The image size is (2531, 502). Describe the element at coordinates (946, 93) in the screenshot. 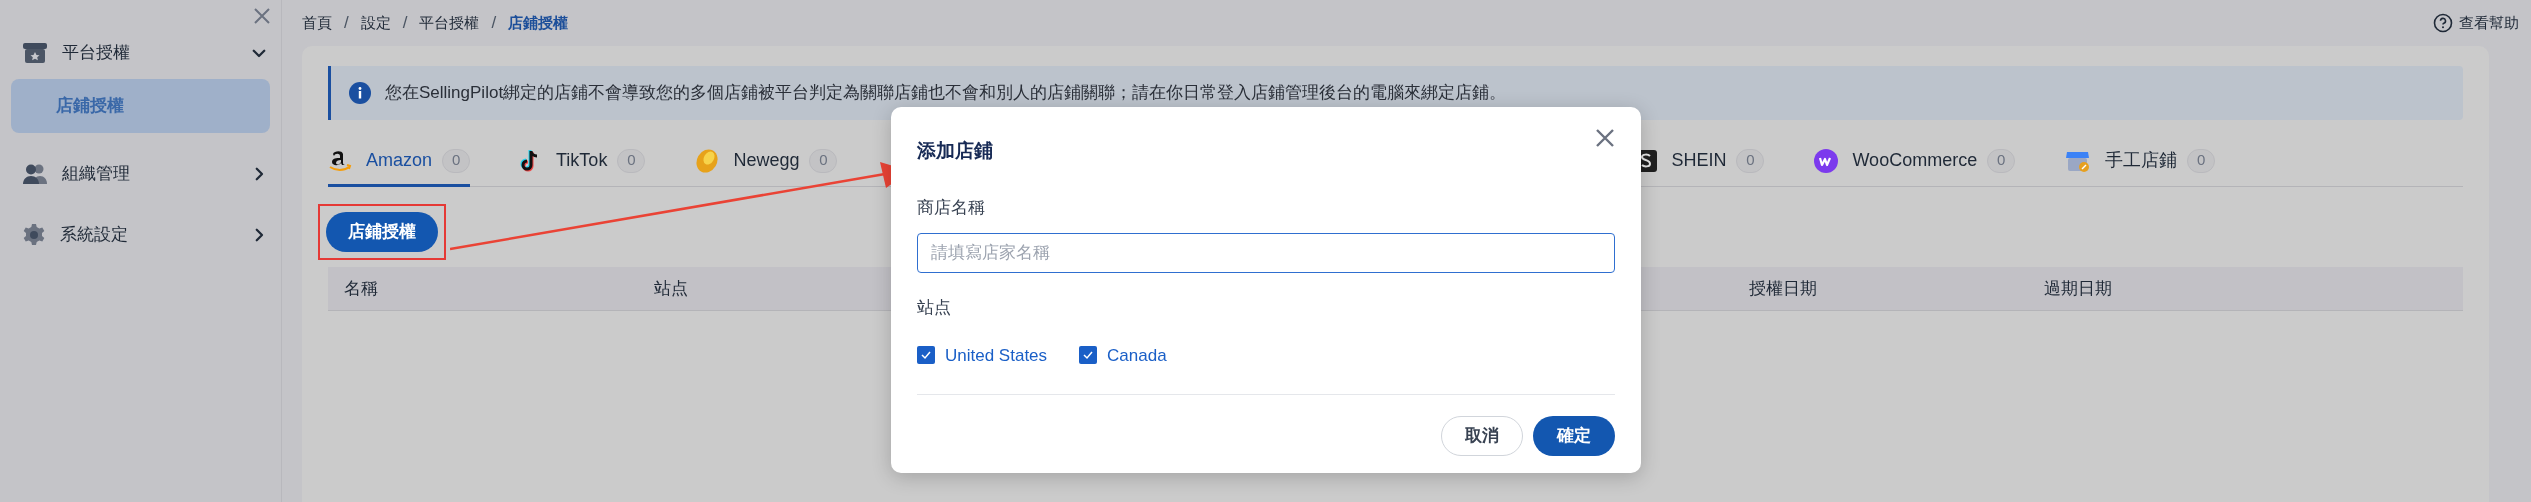

I see `notice-text: 您在SellingPilot綁定的店鋪不會導致您的多個店鋪被平台判定為關聯店鋪也不會和別人的店鋪關聯；請在你日常登入店鋪管理後台的電腦來綁定店鋪。` at that location.